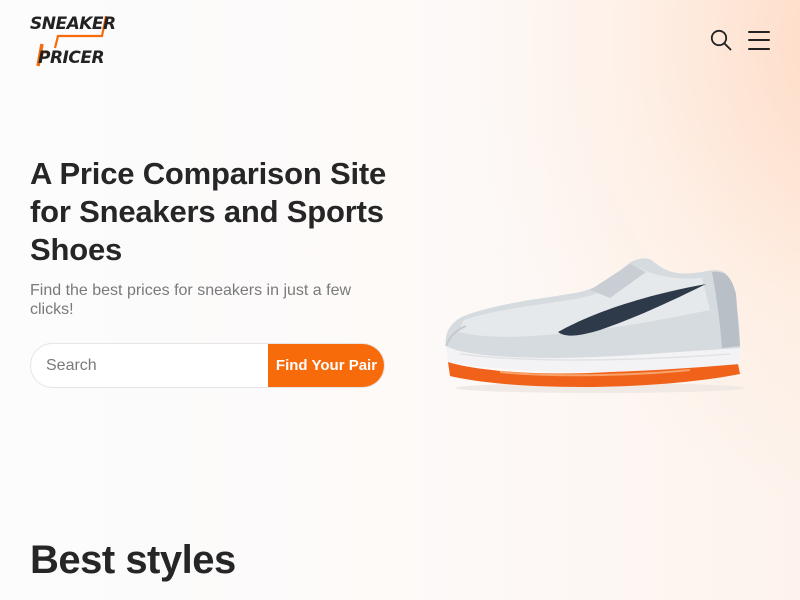 The height and width of the screenshot is (600, 800). What do you see at coordinates (149, 365) in the screenshot?
I see `search-input` at bounding box center [149, 365].